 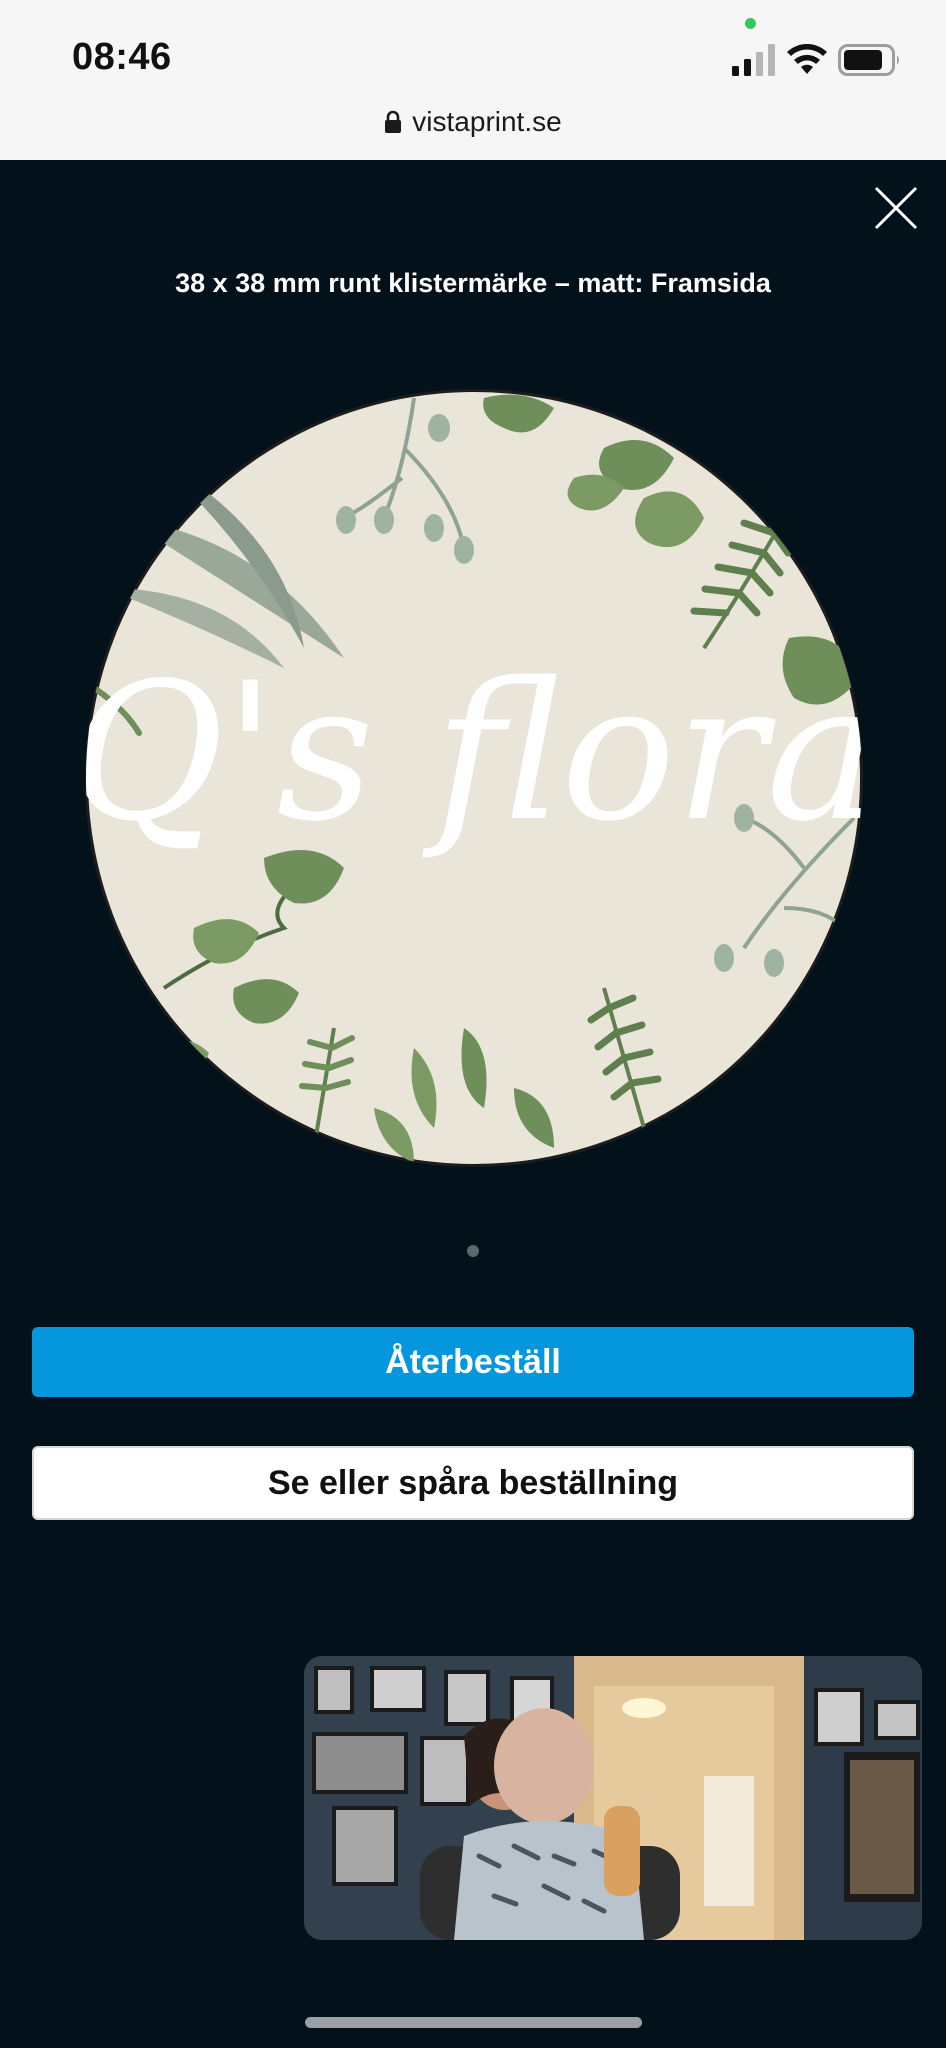 What do you see at coordinates (487, 121) in the screenshot?
I see `url-text: vistaprint.se` at bounding box center [487, 121].